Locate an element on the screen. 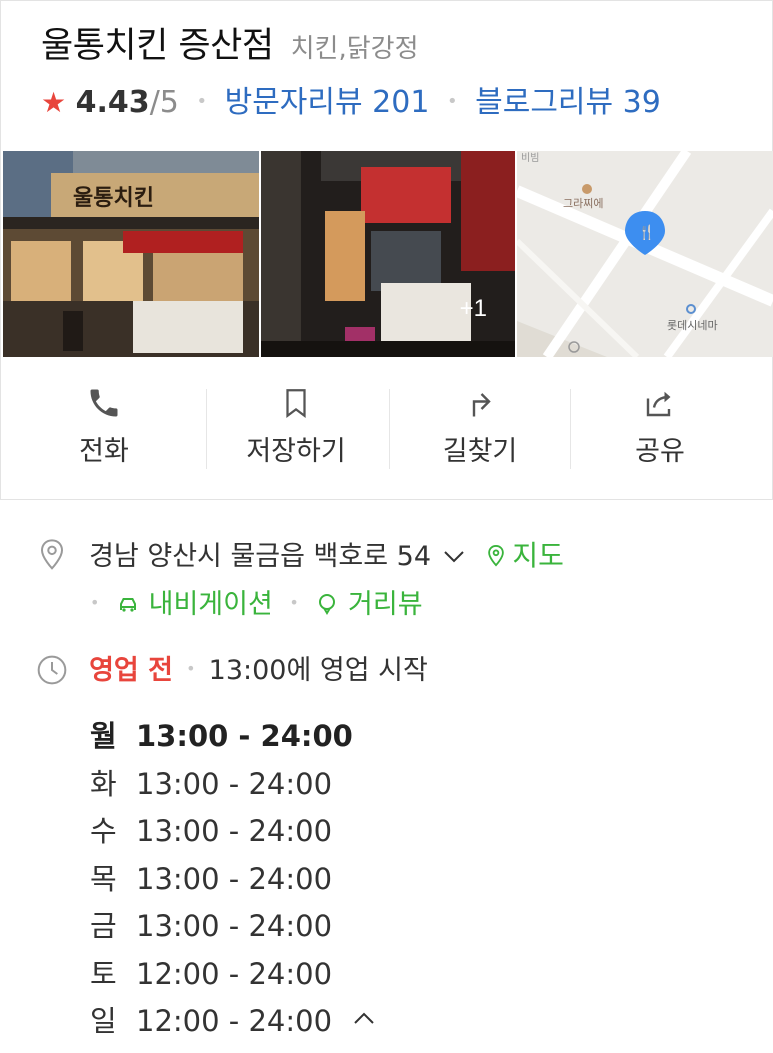 This screenshot has height=1053, width=773. hours-row-wed: 수 13:00 - 24:00 is located at coordinates (233, 832).